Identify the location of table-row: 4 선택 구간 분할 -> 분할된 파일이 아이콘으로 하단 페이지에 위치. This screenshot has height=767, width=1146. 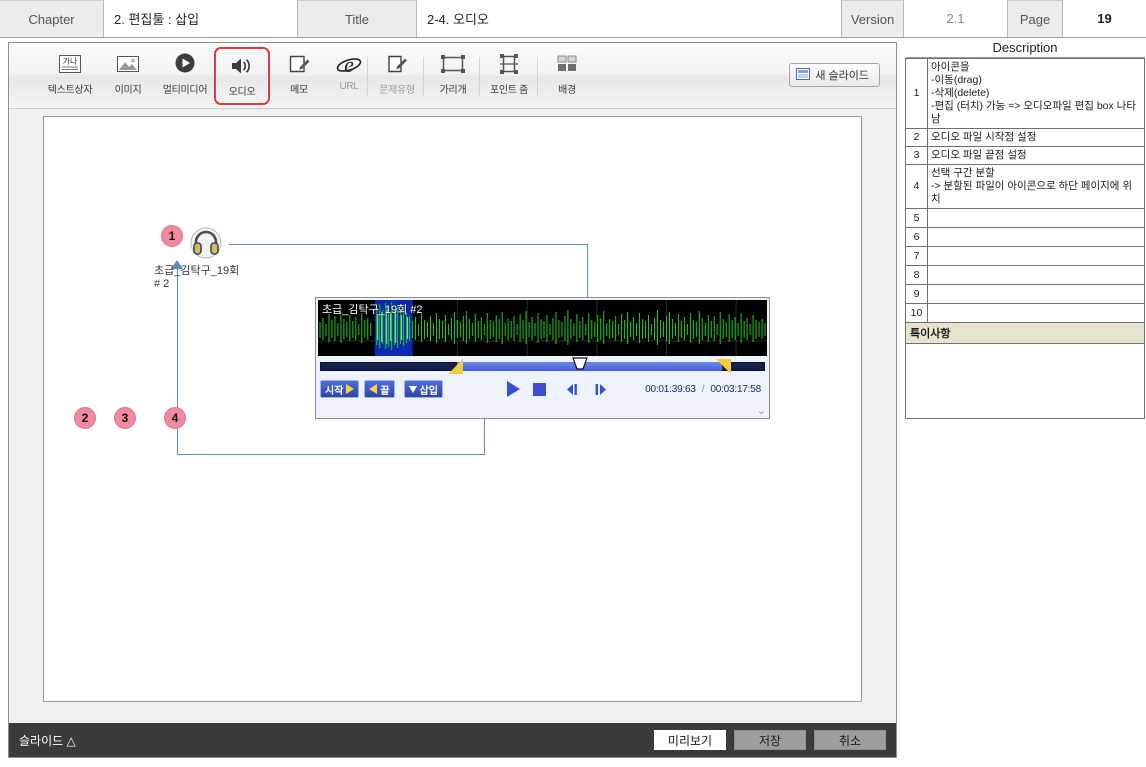
(1025, 186).